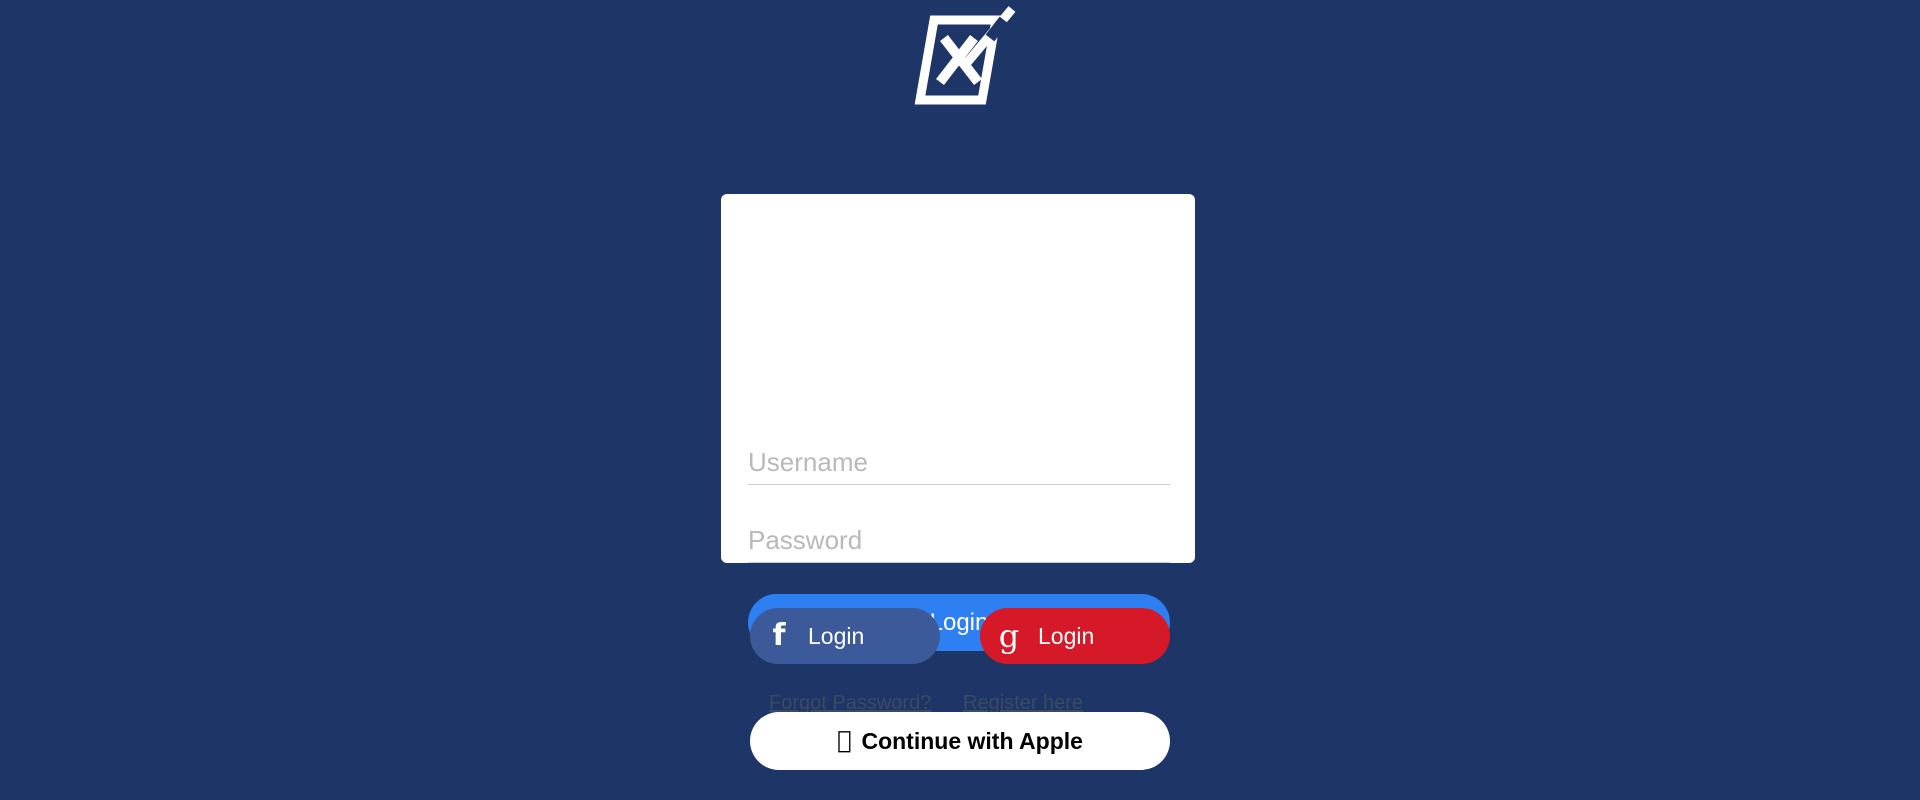  Describe the element at coordinates (1009, 636) in the screenshot. I see `google-g-icon: g` at that location.